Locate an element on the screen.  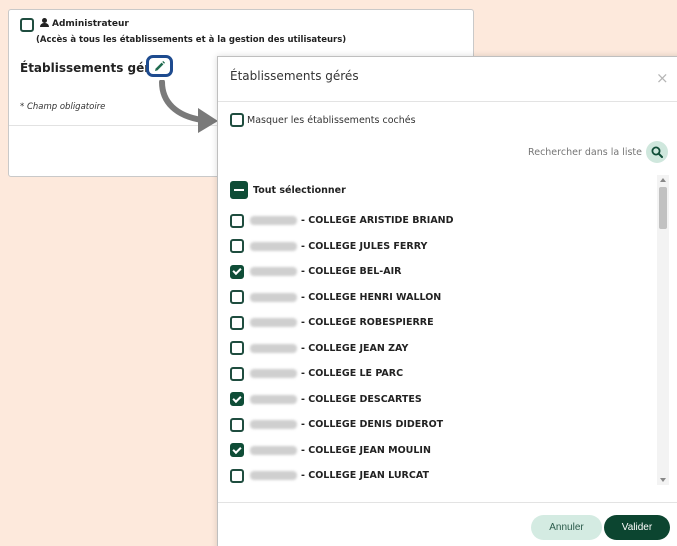
cancel-button: Annuler is located at coordinates (566, 527).